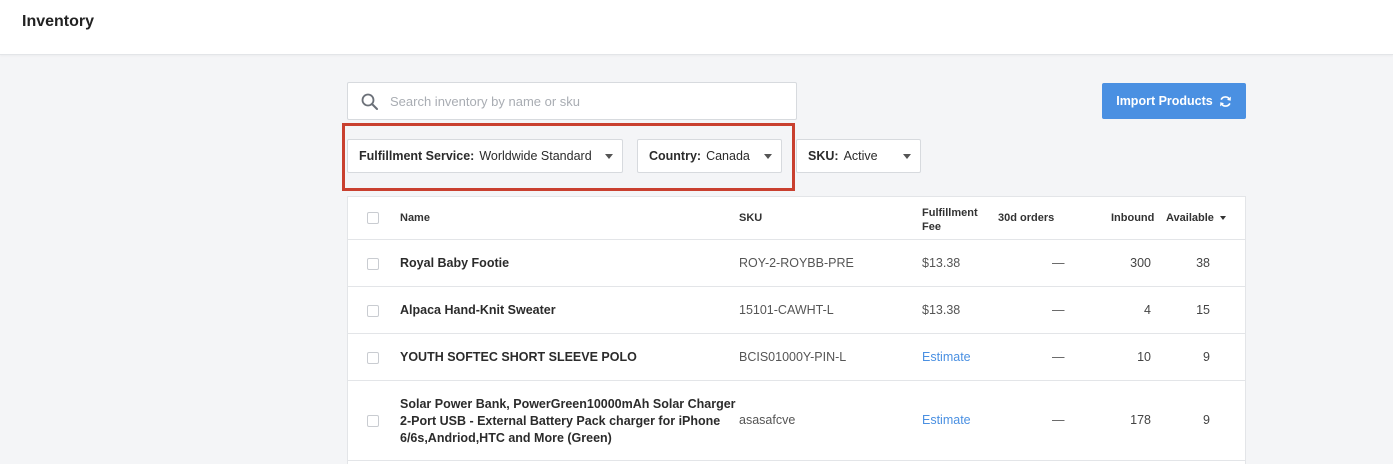  I want to click on filter-highlight-box, so click(568, 157).